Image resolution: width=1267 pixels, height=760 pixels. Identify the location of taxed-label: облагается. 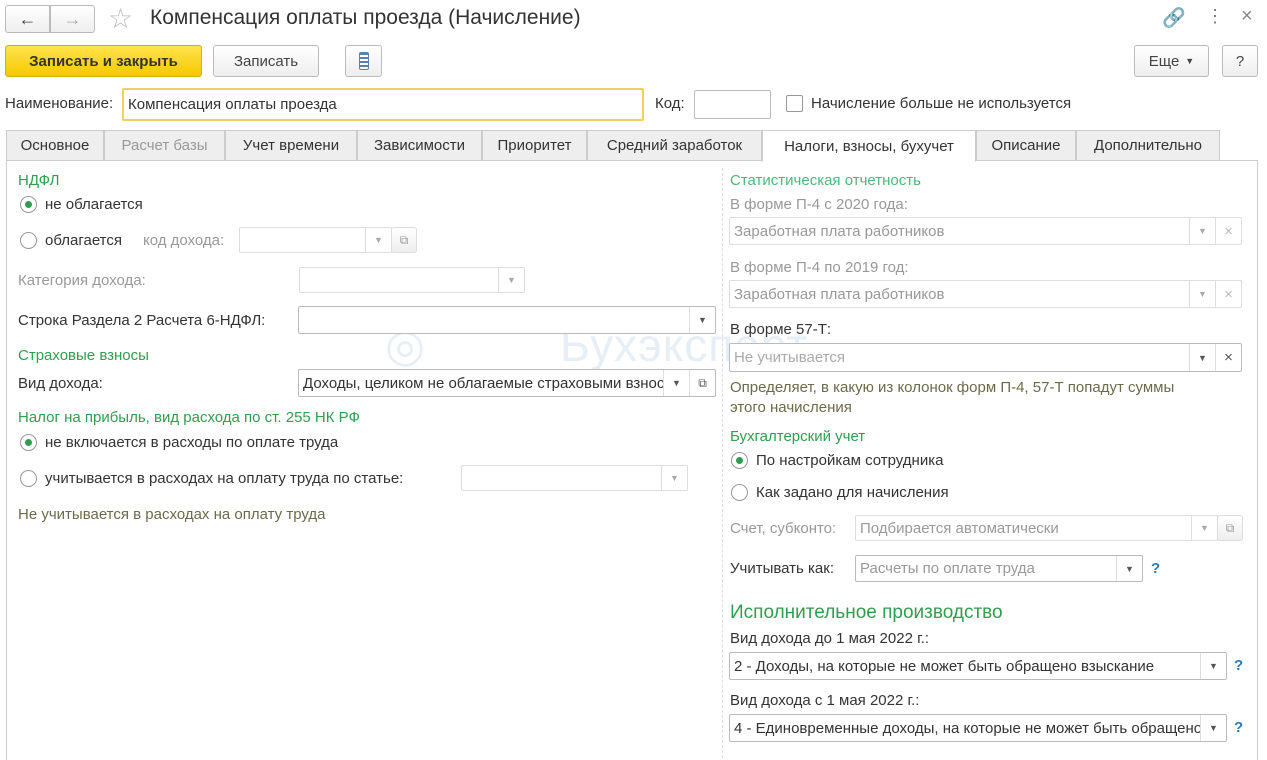
(84, 240).